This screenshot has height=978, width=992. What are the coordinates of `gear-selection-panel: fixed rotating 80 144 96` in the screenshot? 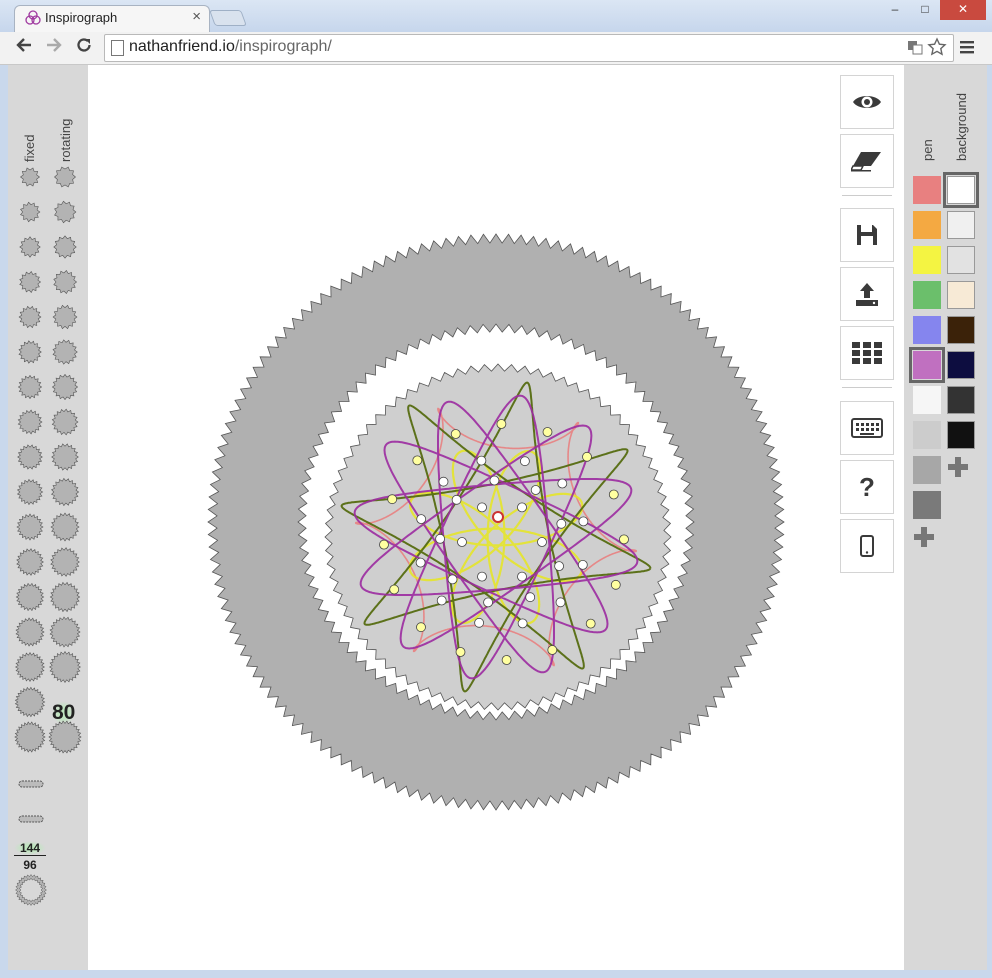 It's located at (48, 517).